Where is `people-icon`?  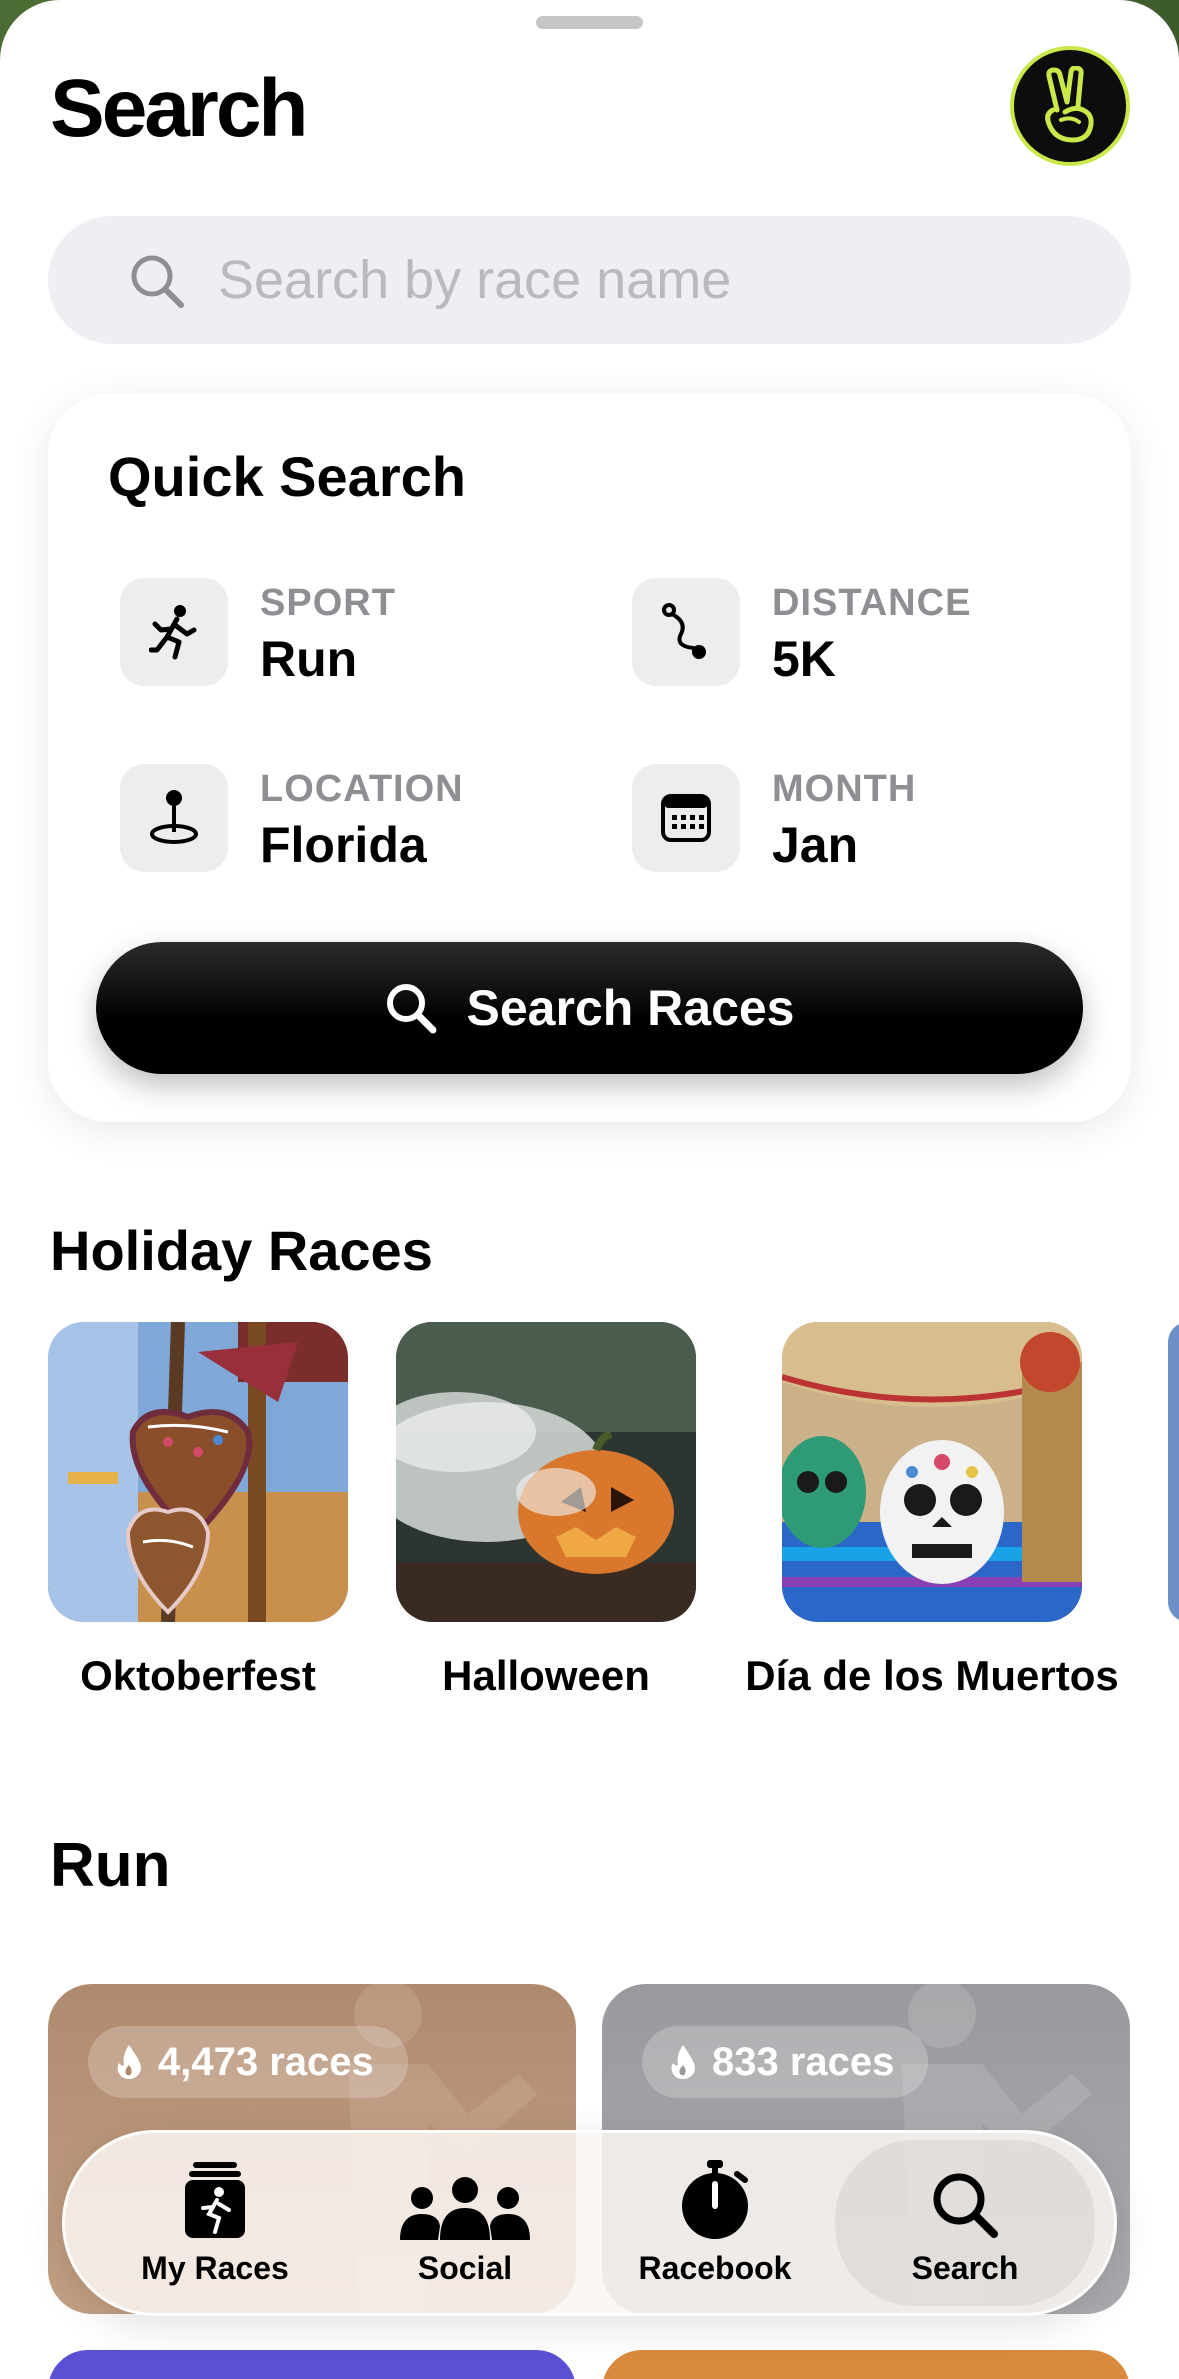 people-icon is located at coordinates (465, 2208).